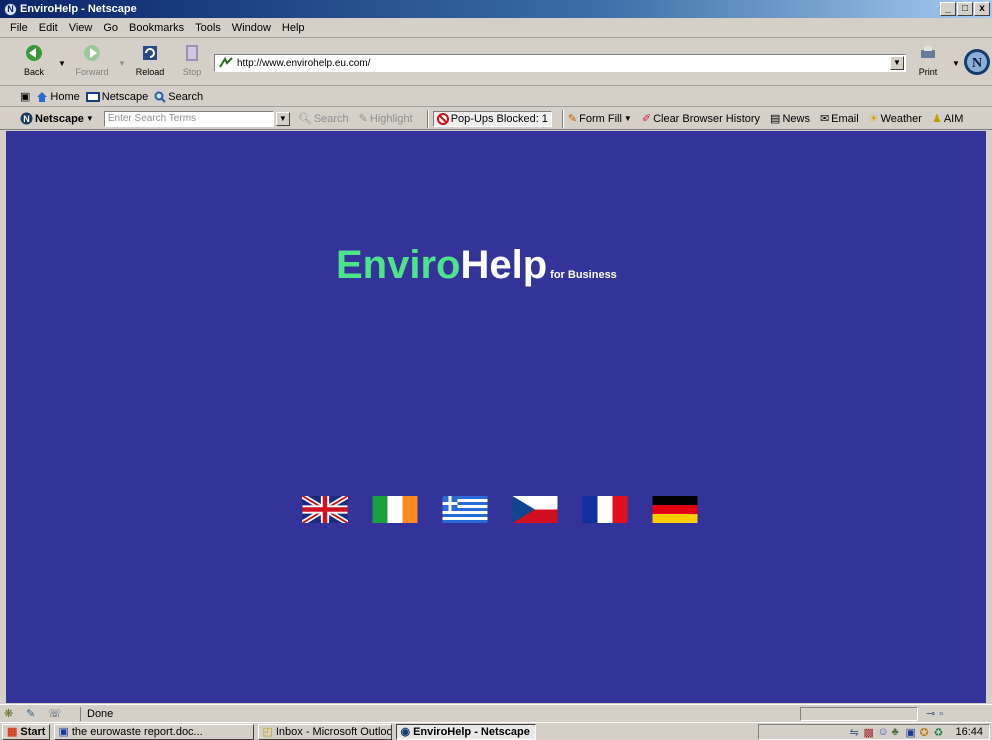 This screenshot has height=740, width=992. Describe the element at coordinates (10, 9) in the screenshot. I see `netscape-logo-icon: N` at that location.